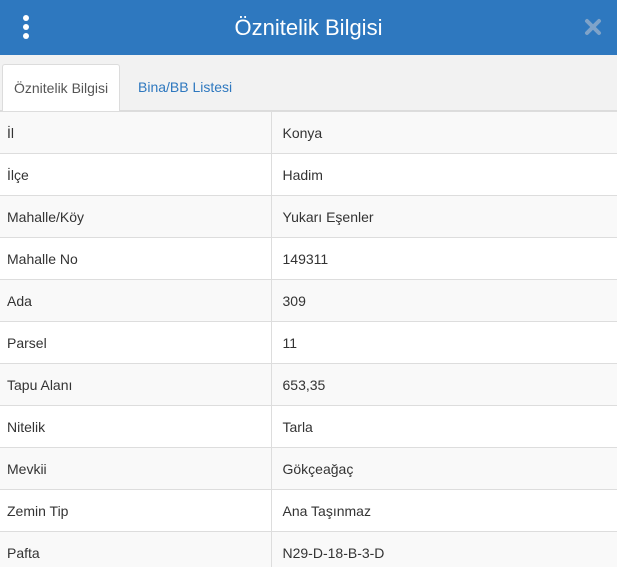 The width and height of the screenshot is (617, 567). What do you see at coordinates (135, 426) in the screenshot?
I see `attribute-label: Nitelik` at bounding box center [135, 426].